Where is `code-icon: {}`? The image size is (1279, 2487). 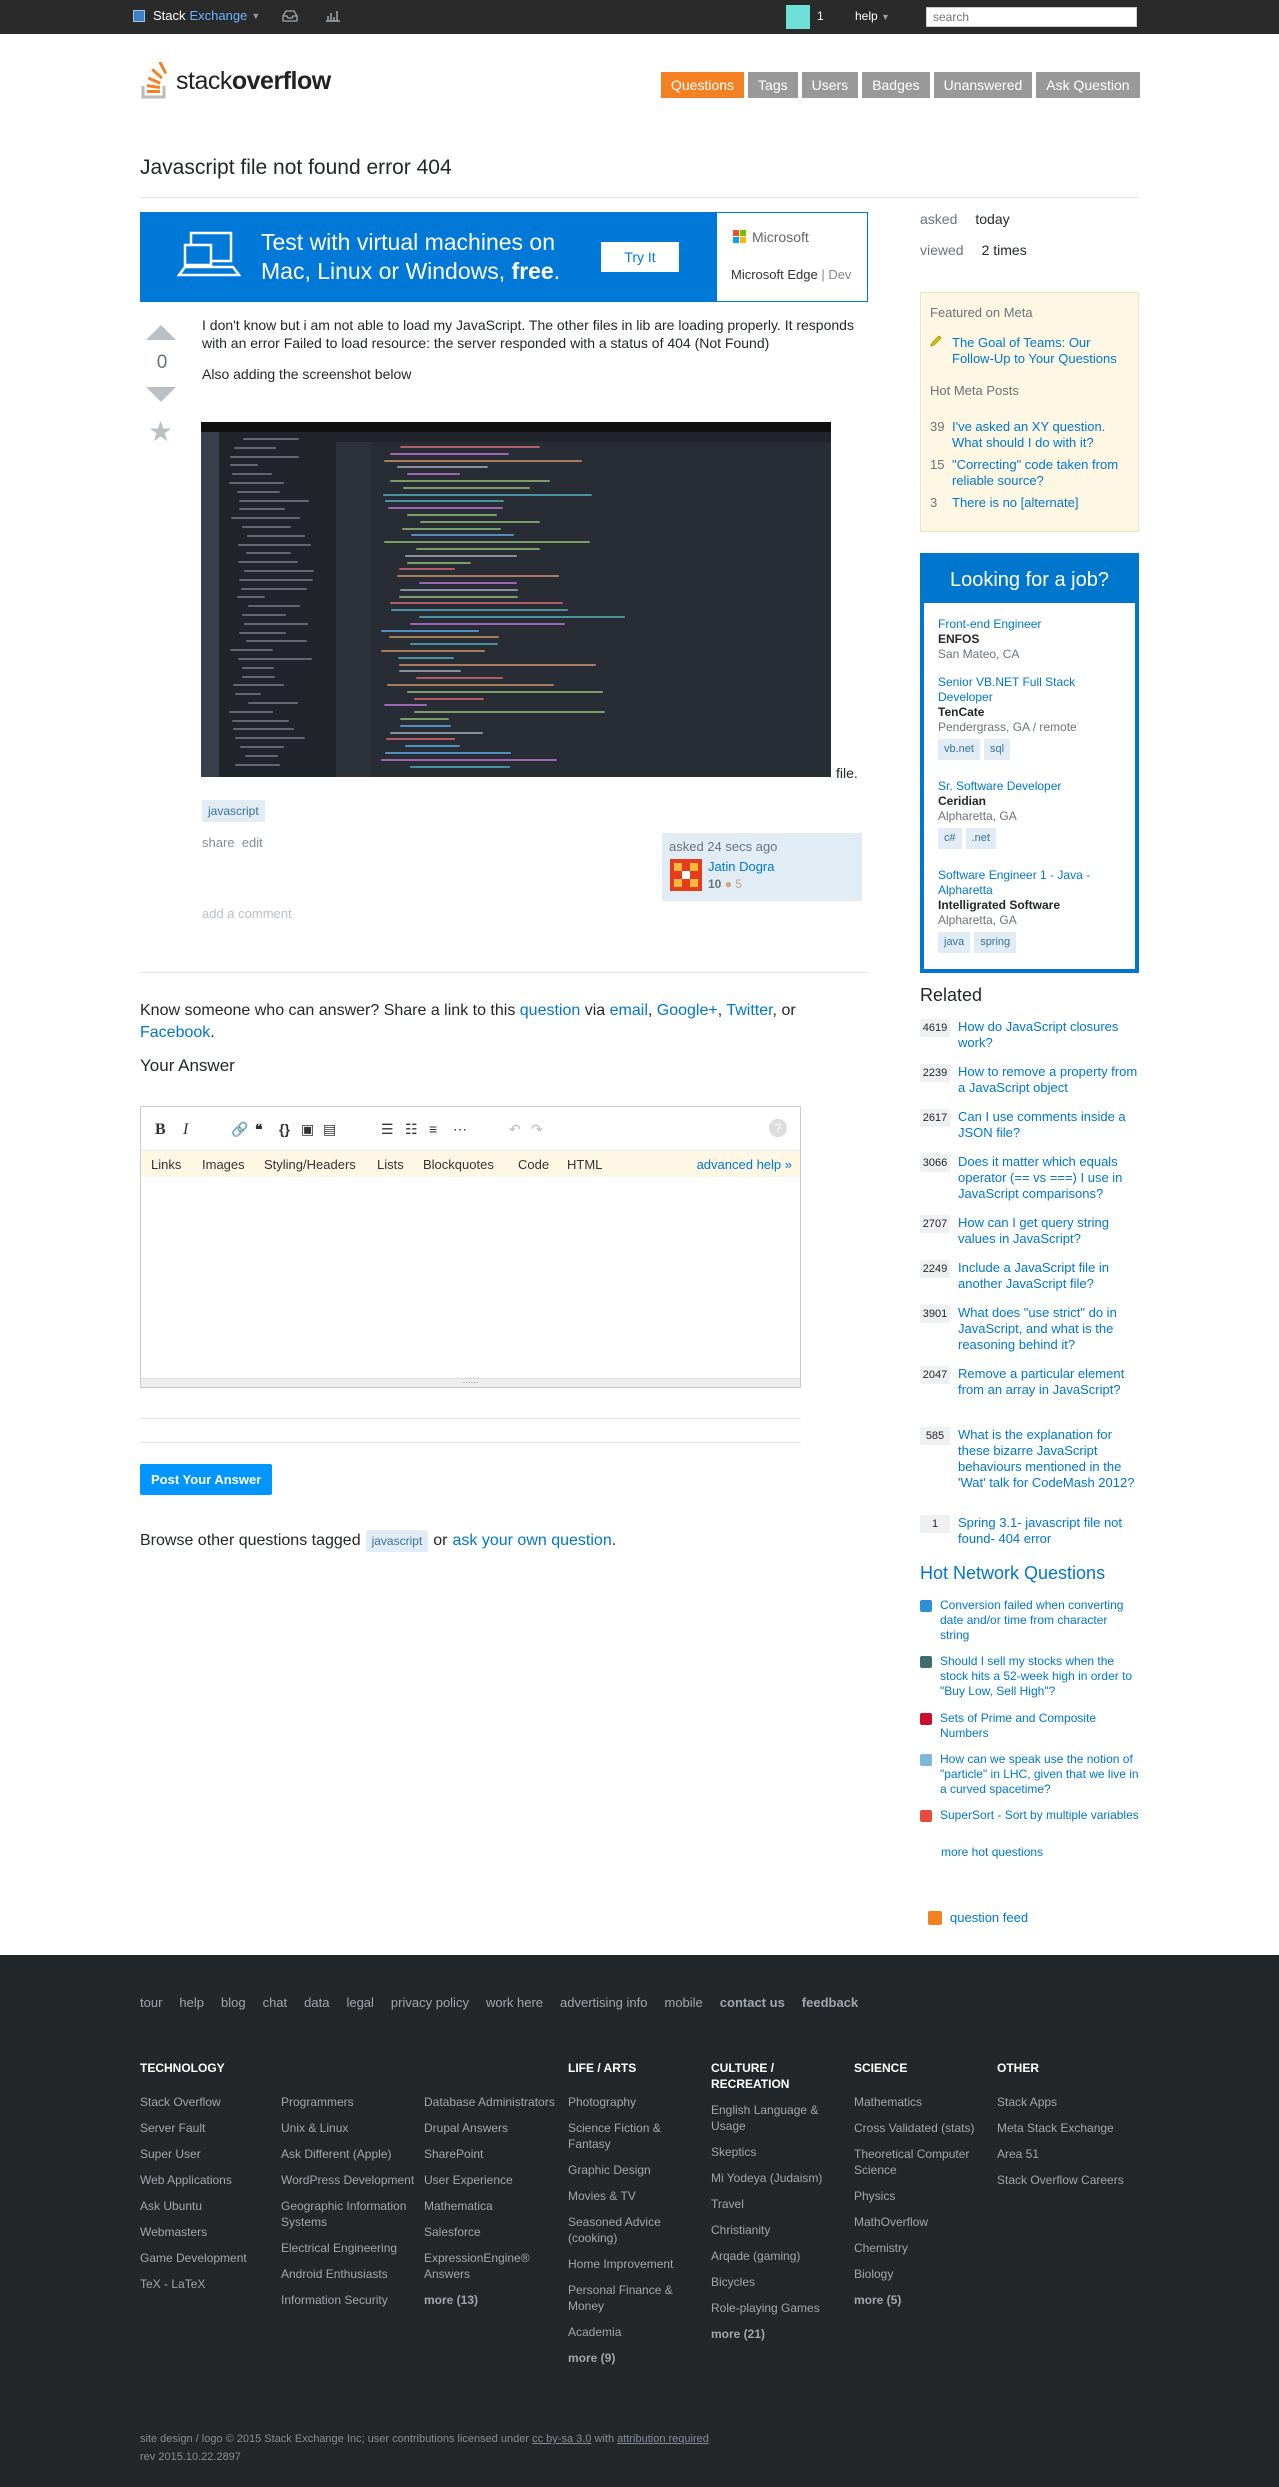 code-icon: {} is located at coordinates (284, 1129).